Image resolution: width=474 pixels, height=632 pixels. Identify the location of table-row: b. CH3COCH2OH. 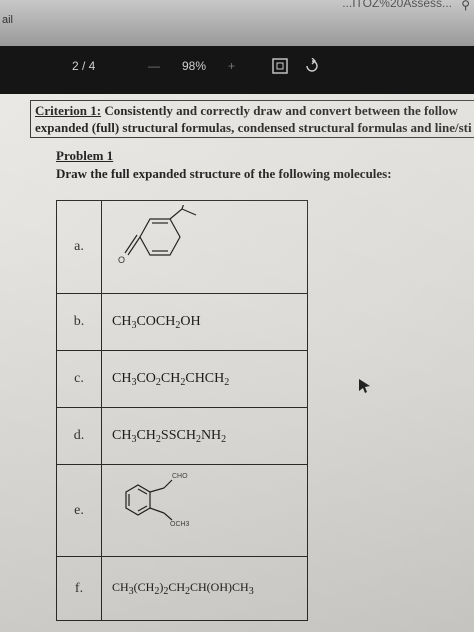
(182, 322).